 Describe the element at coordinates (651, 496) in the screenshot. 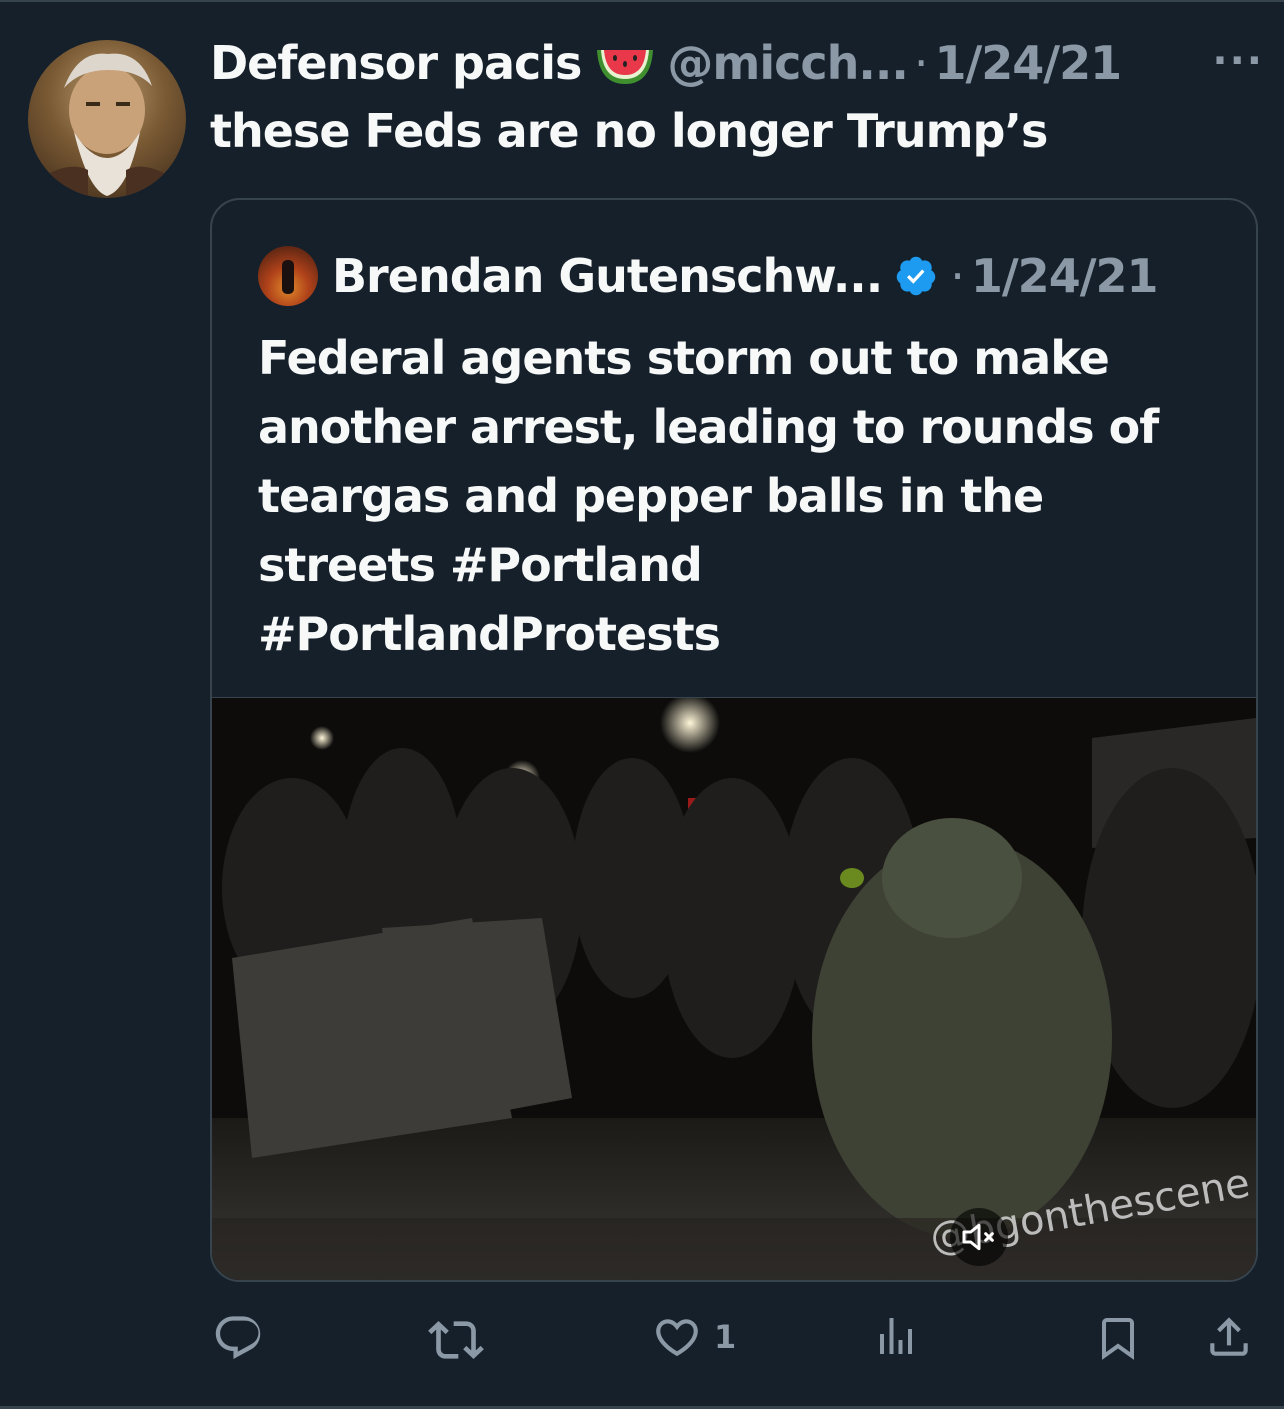

I see `quoted-text-line: teargas and pepper balls in the` at that location.